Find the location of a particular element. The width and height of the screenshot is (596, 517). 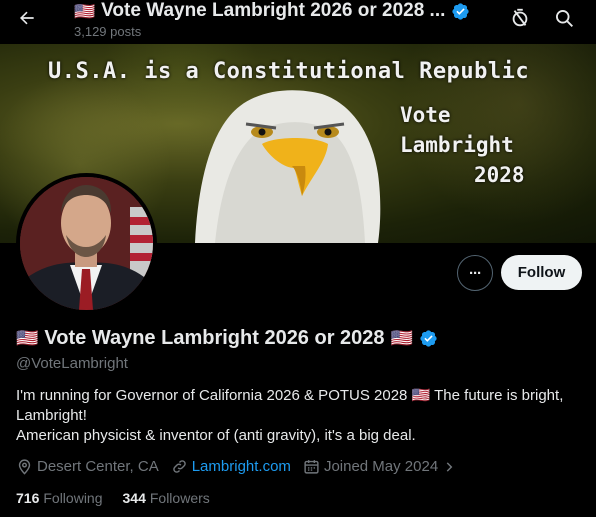

followers-label: Followers is located at coordinates (179, 498).